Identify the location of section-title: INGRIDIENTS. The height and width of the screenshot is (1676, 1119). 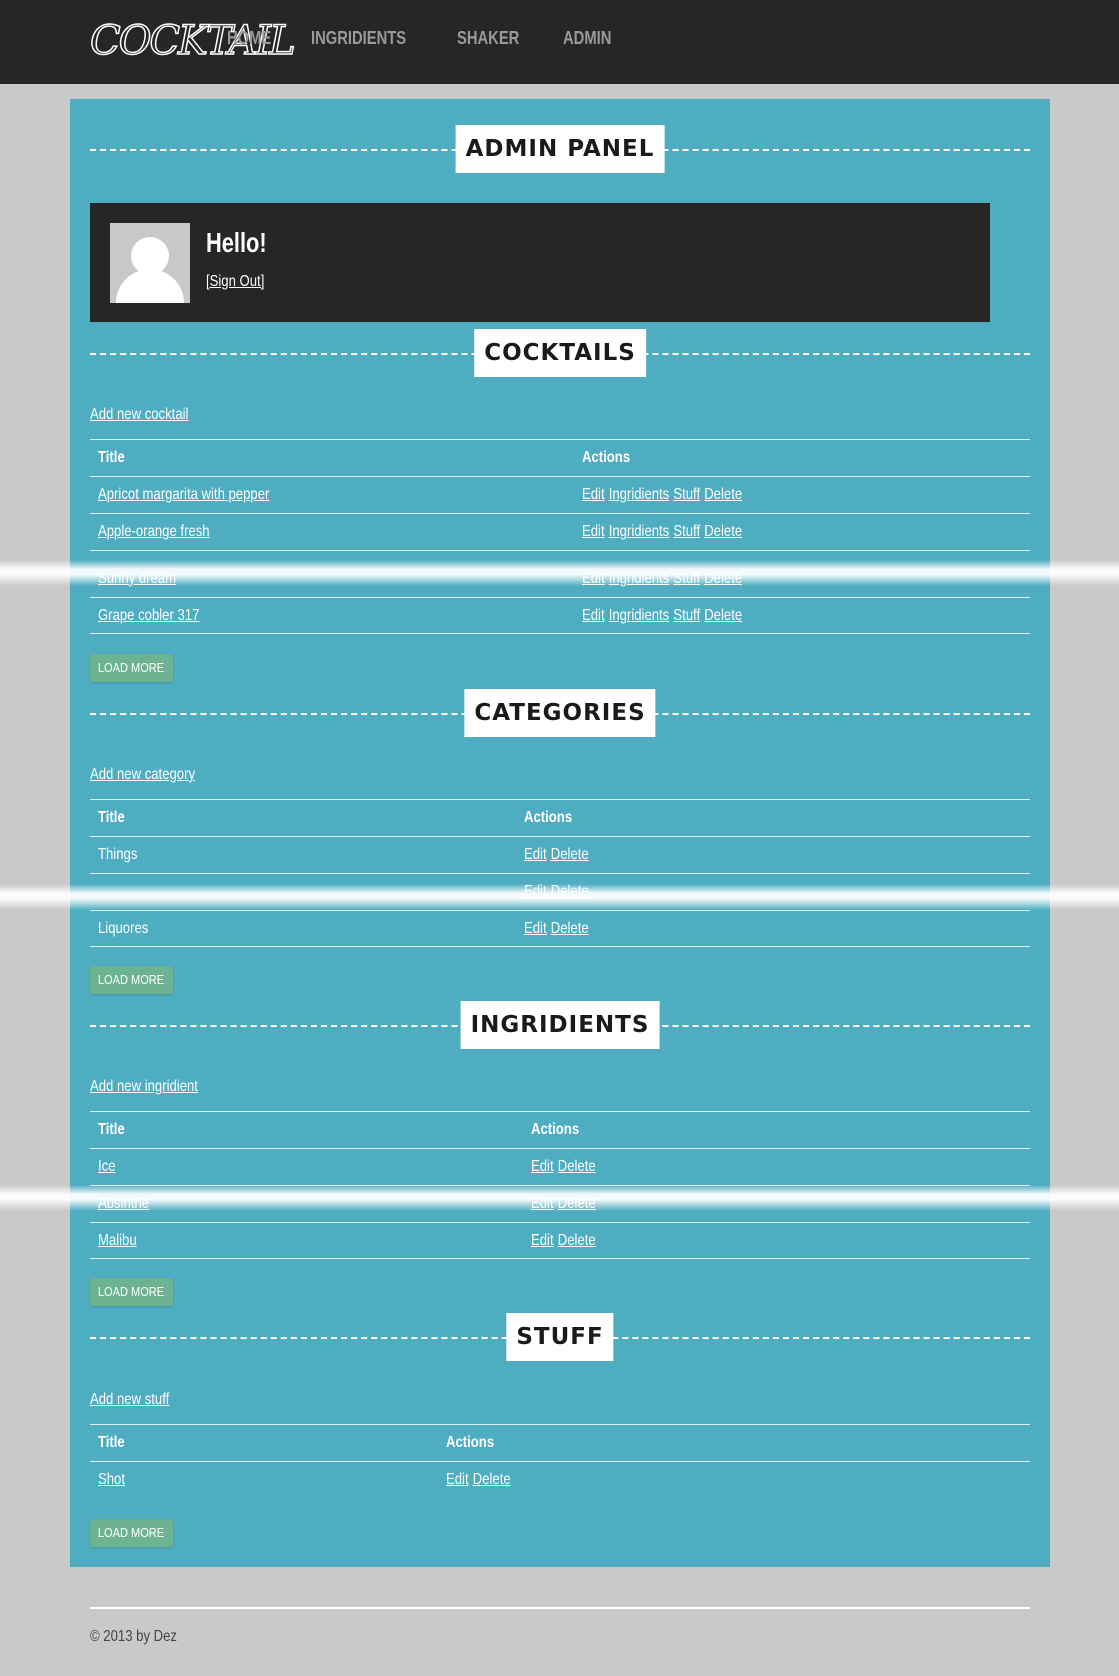
(560, 1025).